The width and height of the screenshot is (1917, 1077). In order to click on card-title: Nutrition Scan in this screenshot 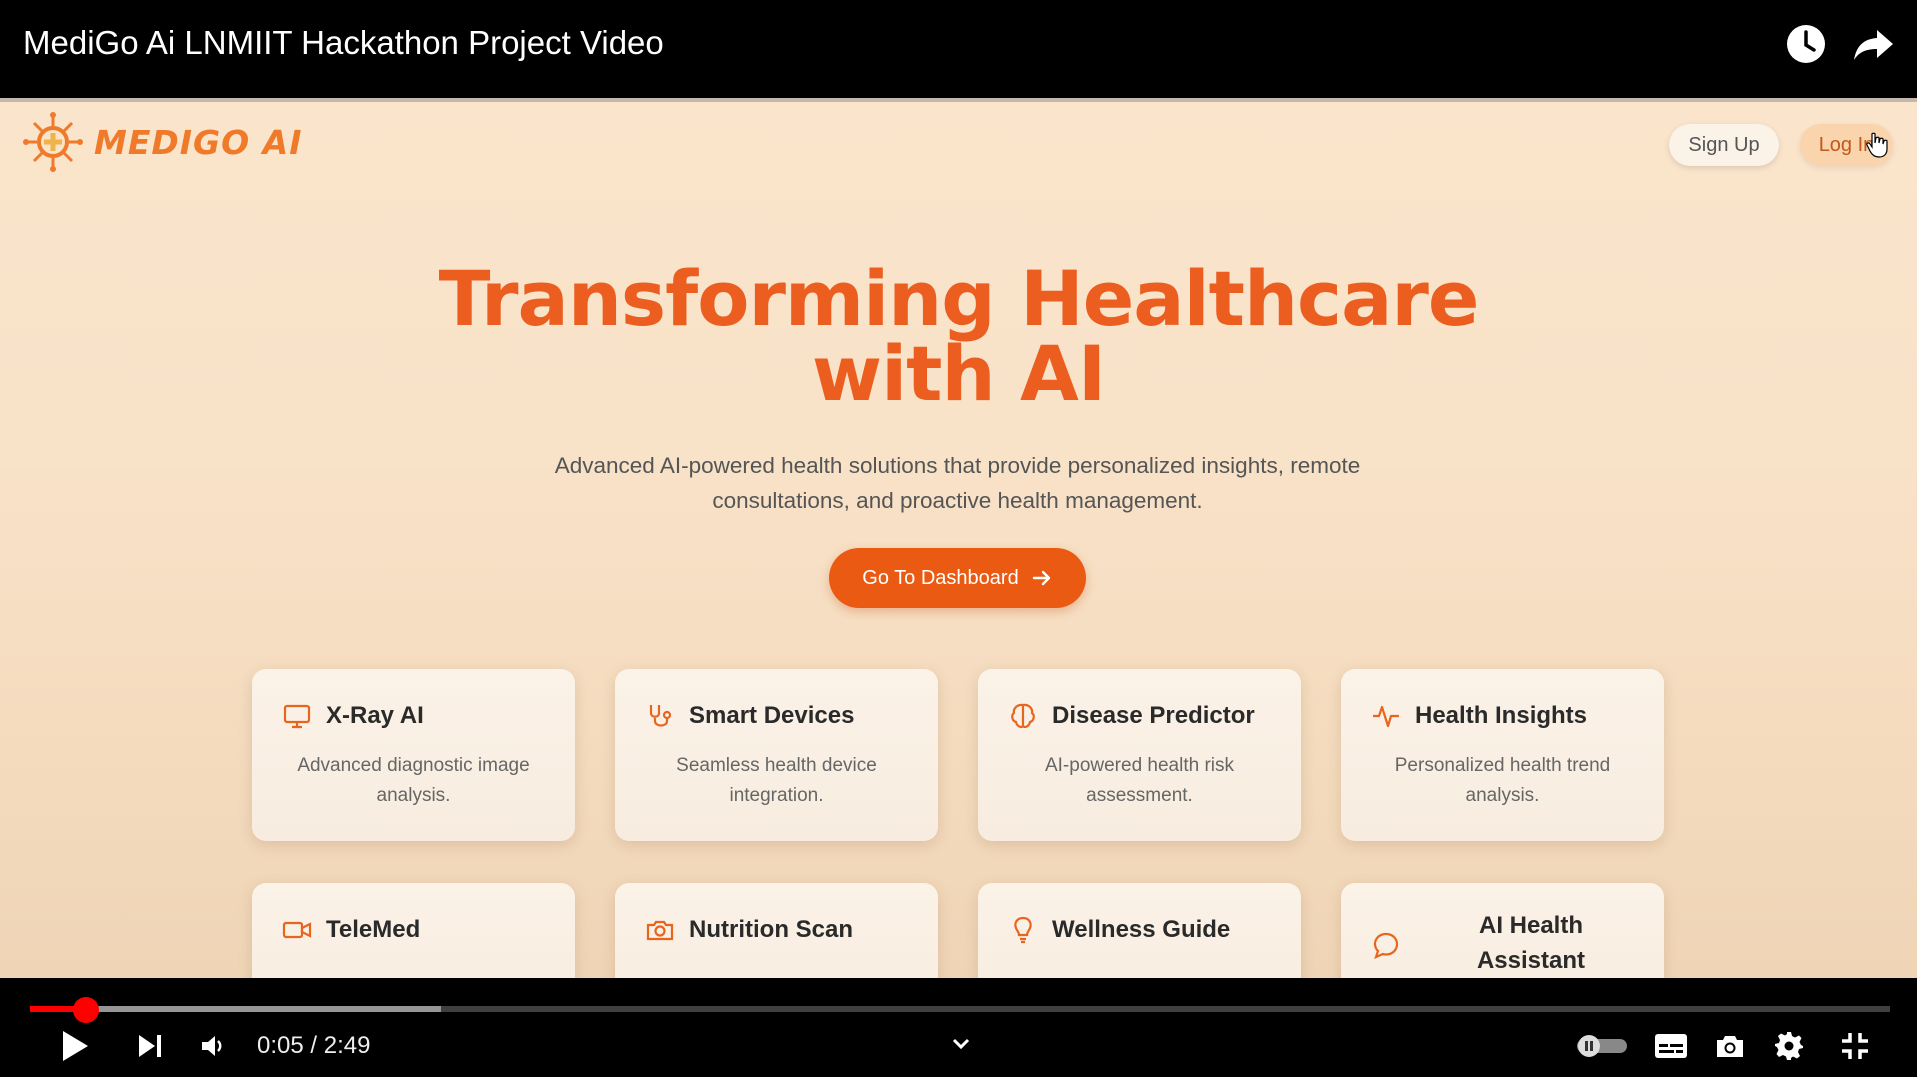, I will do `click(771, 929)`.